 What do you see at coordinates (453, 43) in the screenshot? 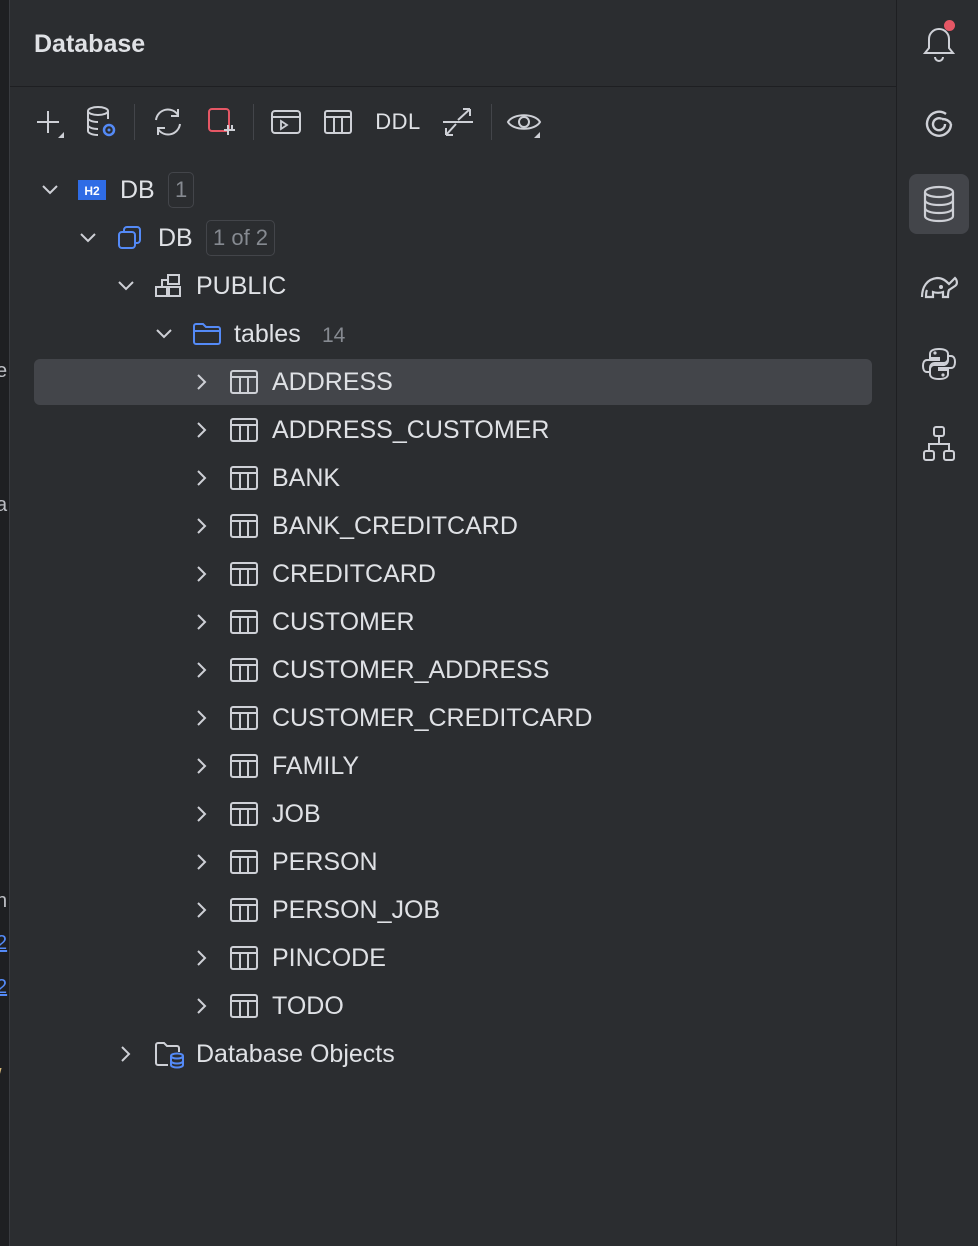
I see `panel-header: Database` at bounding box center [453, 43].